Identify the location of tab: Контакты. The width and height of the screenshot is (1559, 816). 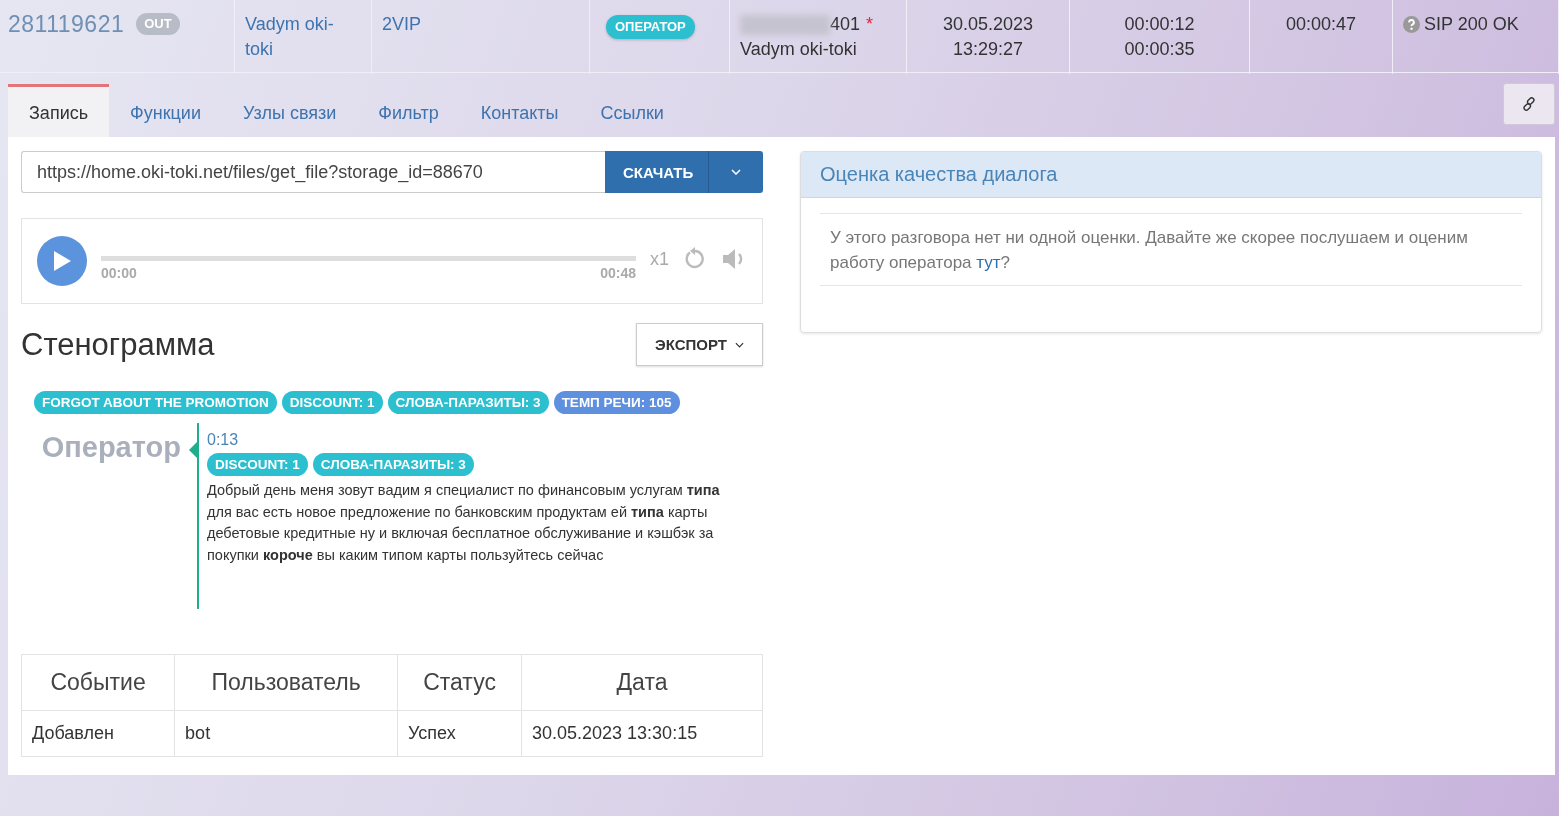
(519, 110).